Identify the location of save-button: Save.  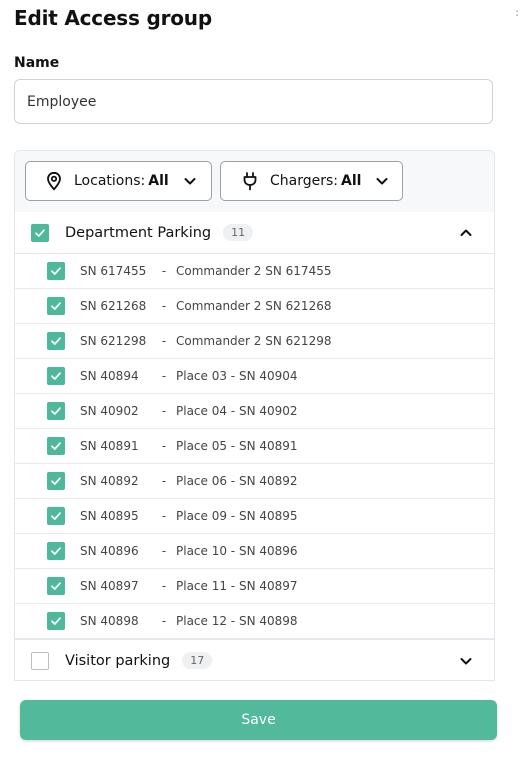
(258, 720).